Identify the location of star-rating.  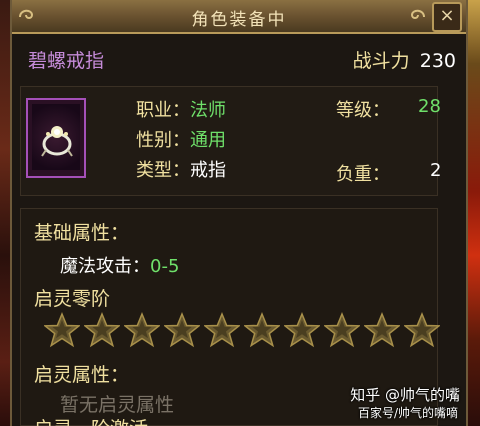
(244, 331).